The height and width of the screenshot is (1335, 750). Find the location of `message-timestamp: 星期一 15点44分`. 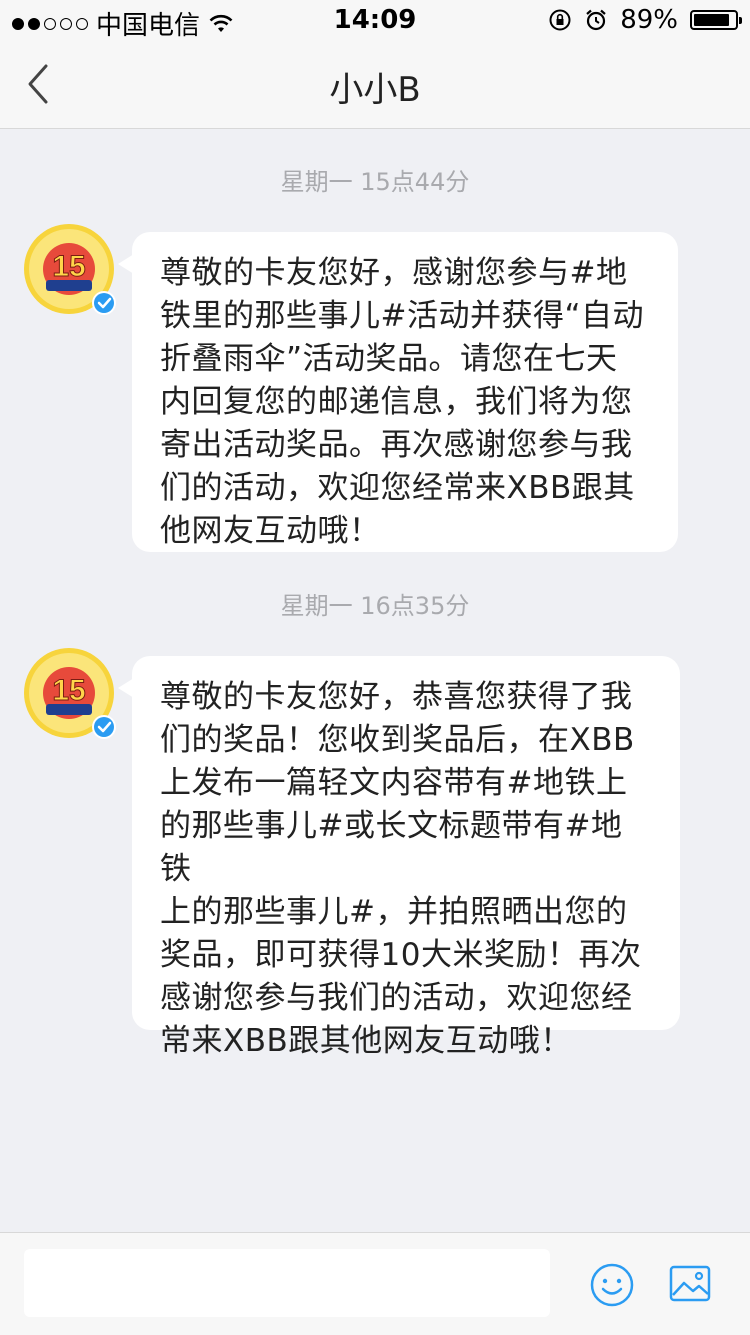

message-timestamp: 星期一 15点44分 is located at coordinates (375, 182).